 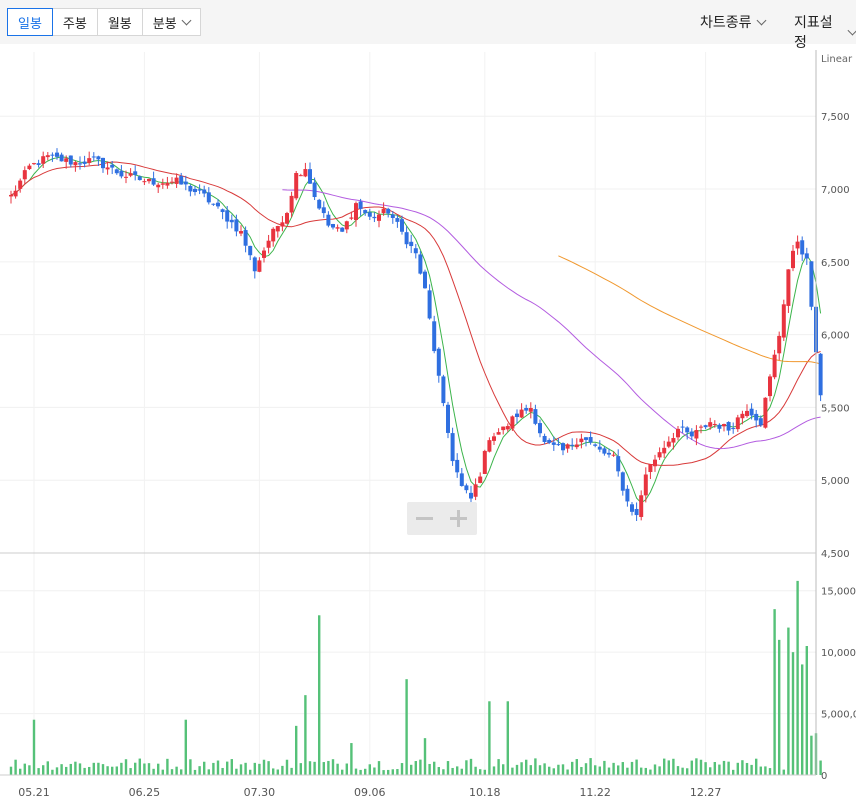 What do you see at coordinates (370, 792) in the screenshot?
I see `date-tick-label: 09.06` at bounding box center [370, 792].